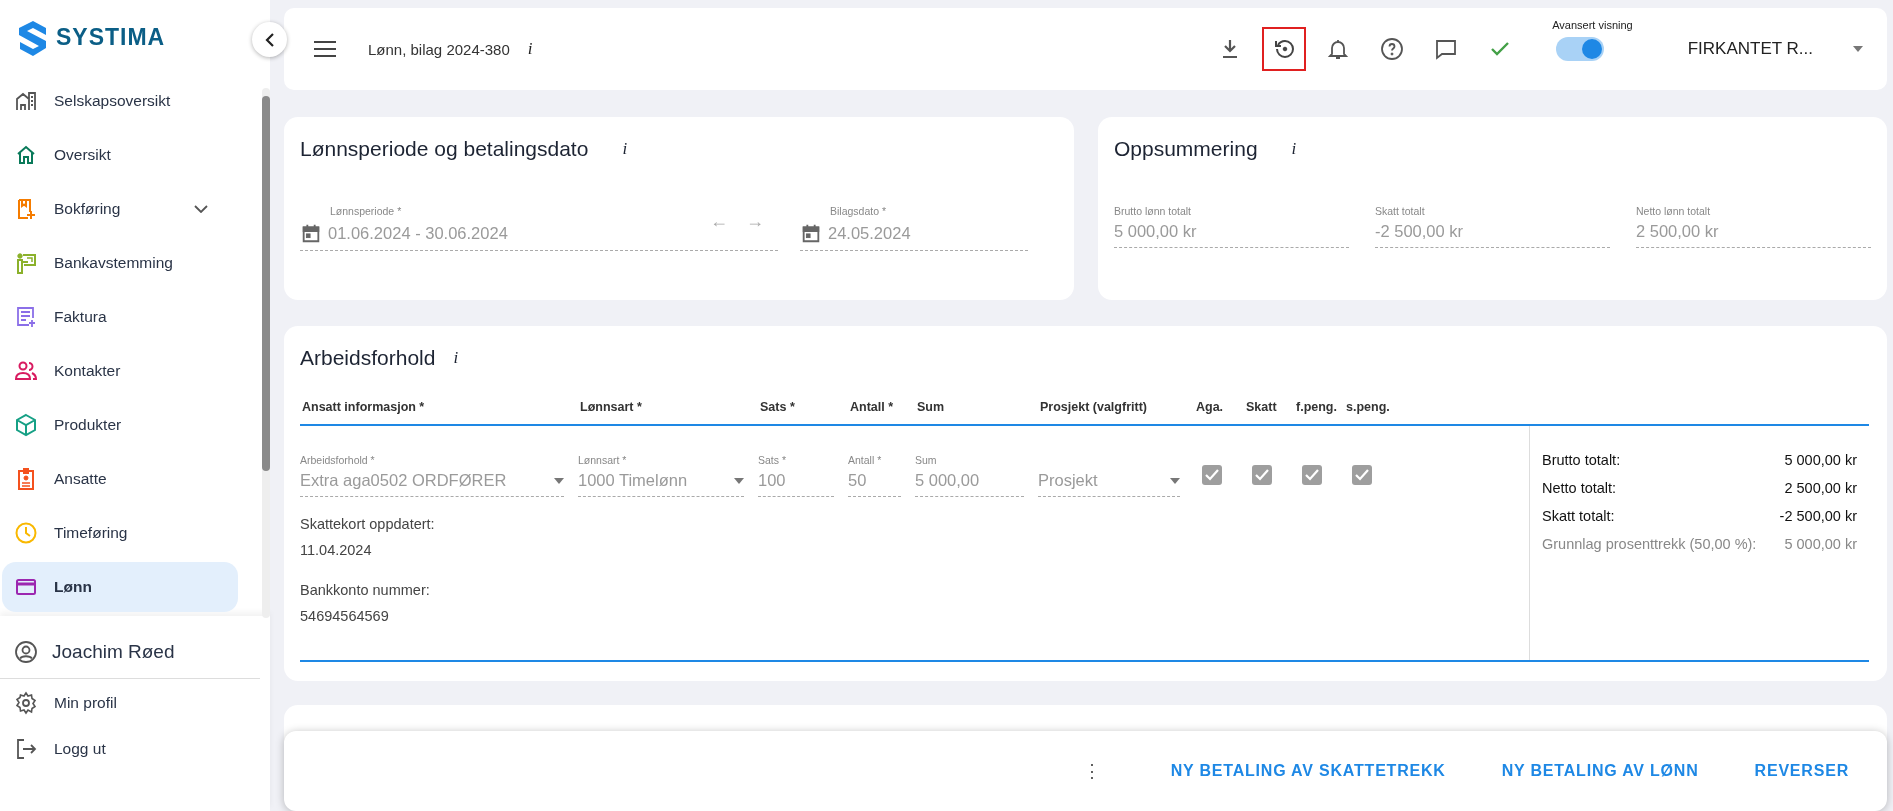 The width and height of the screenshot is (1893, 811). What do you see at coordinates (120, 154) in the screenshot?
I see `sidebar-item: Oversikt` at bounding box center [120, 154].